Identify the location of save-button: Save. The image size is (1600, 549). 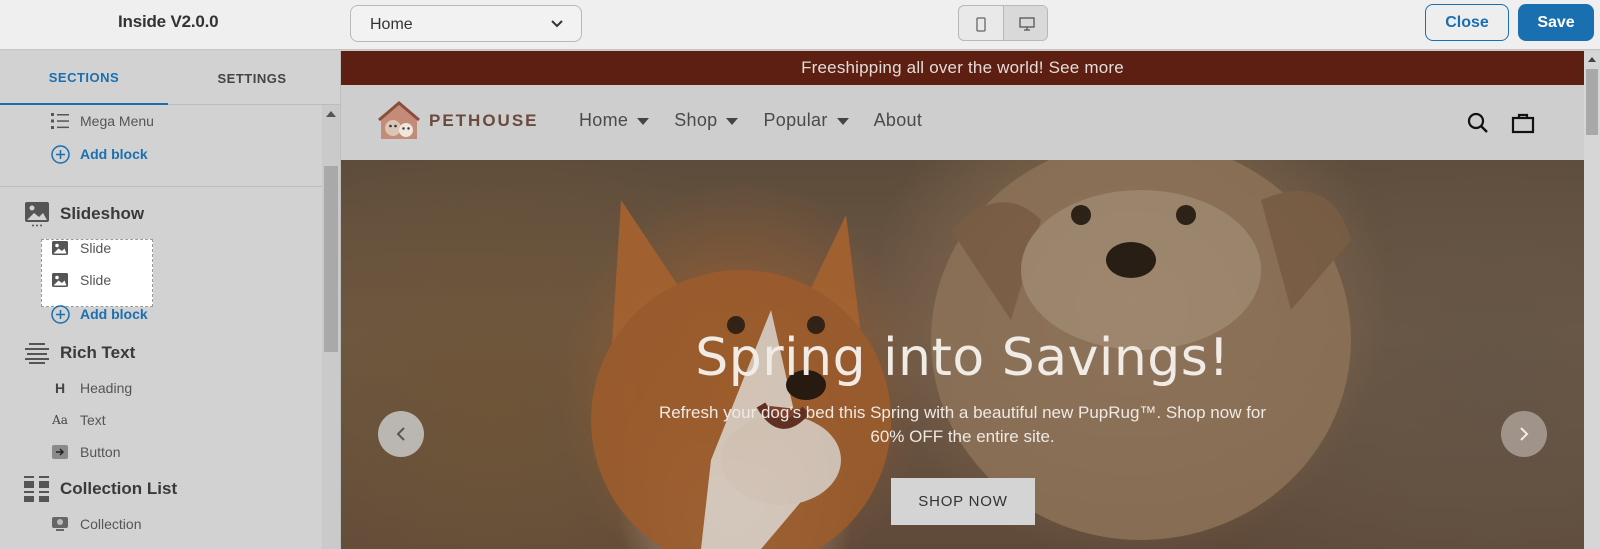
(1556, 22).